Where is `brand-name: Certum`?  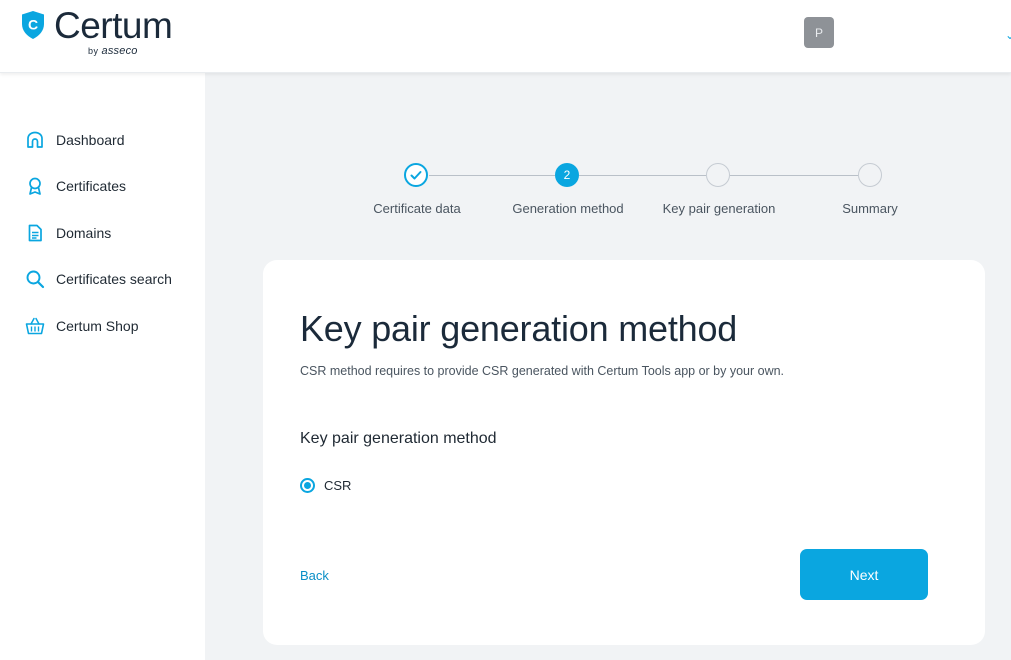
brand-name: Certum is located at coordinates (113, 25).